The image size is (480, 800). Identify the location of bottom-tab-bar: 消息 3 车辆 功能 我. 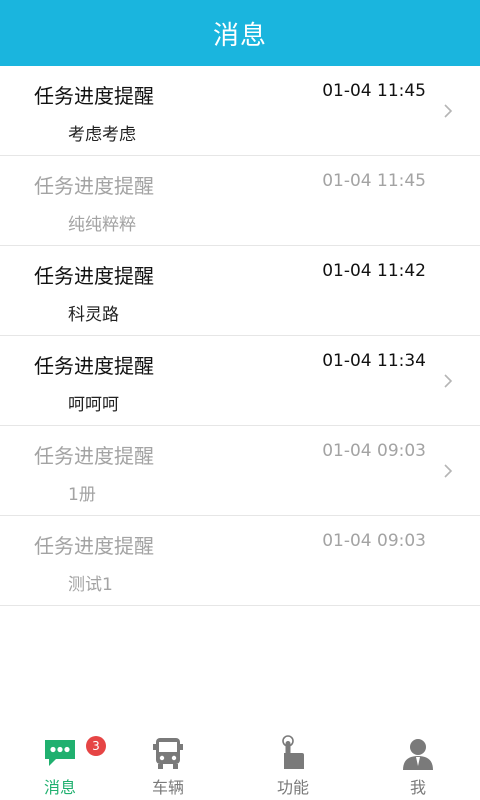
(240, 764).